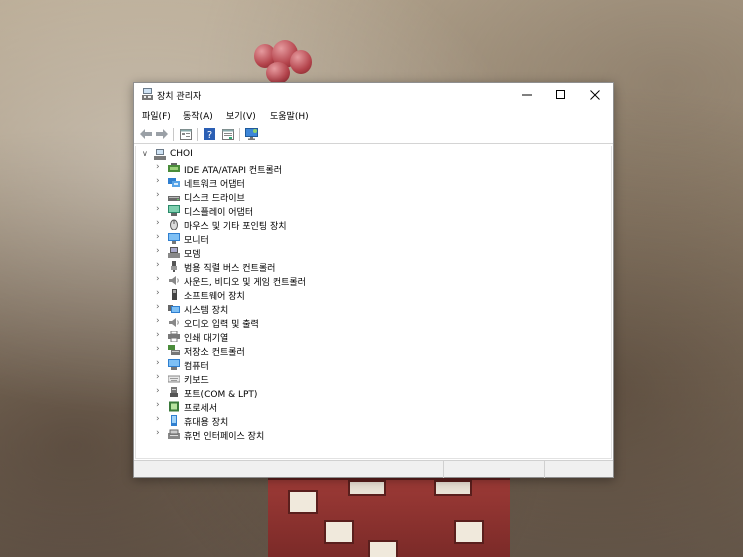 This screenshot has height=557, width=743. Describe the element at coordinates (336, 169) in the screenshot. I see `tree-item-ide-controller: › IDE ATA/ATAPI 컨트롤러` at that location.